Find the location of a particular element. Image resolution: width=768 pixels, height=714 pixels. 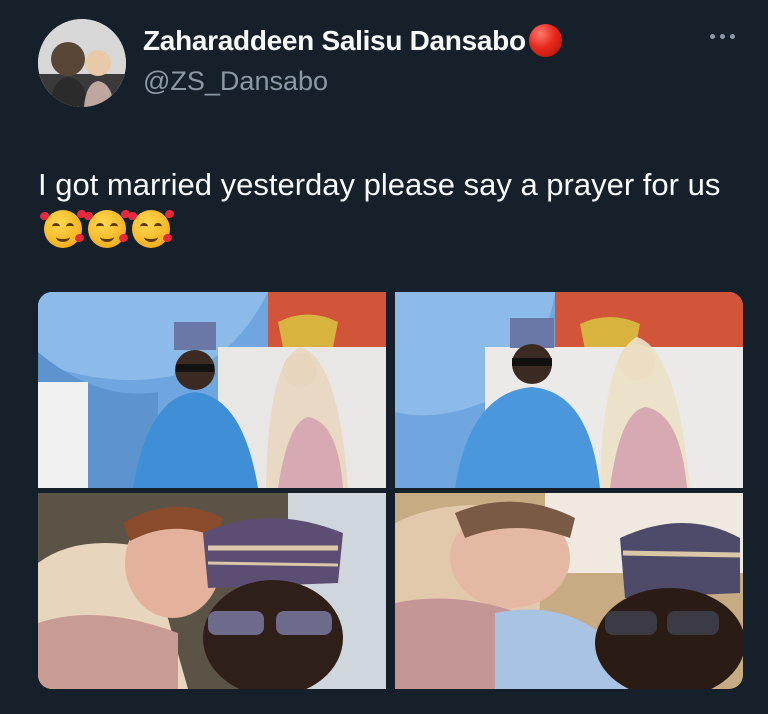

avatar is located at coordinates (82, 63).